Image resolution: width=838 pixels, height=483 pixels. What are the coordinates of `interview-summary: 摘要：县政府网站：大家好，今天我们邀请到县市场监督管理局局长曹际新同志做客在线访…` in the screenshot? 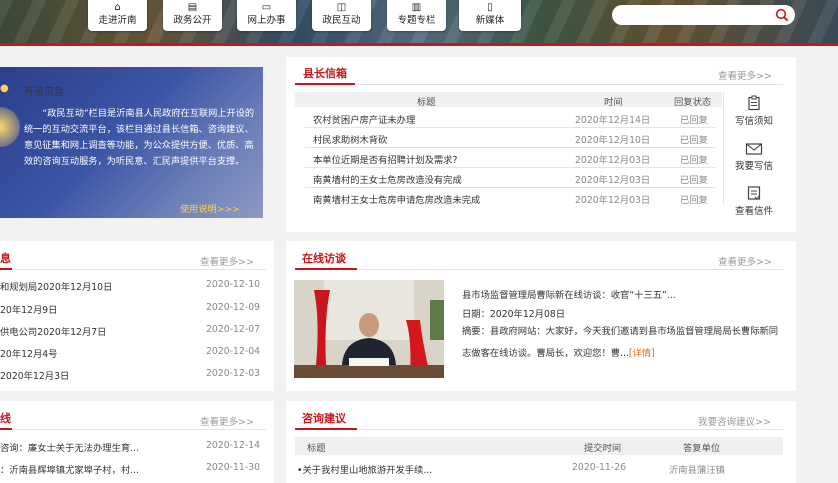 It's located at (623, 343).